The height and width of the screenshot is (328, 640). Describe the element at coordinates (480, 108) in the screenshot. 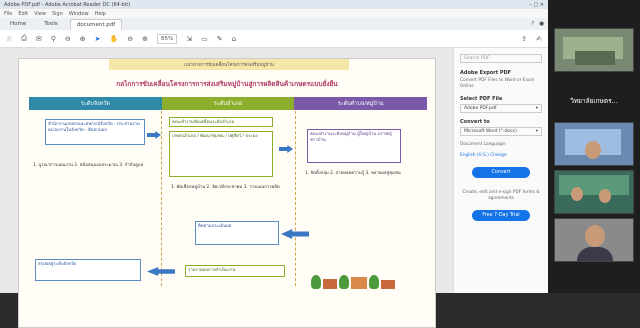

I see `file-select-value: Adobe PDF.pdf` at that location.